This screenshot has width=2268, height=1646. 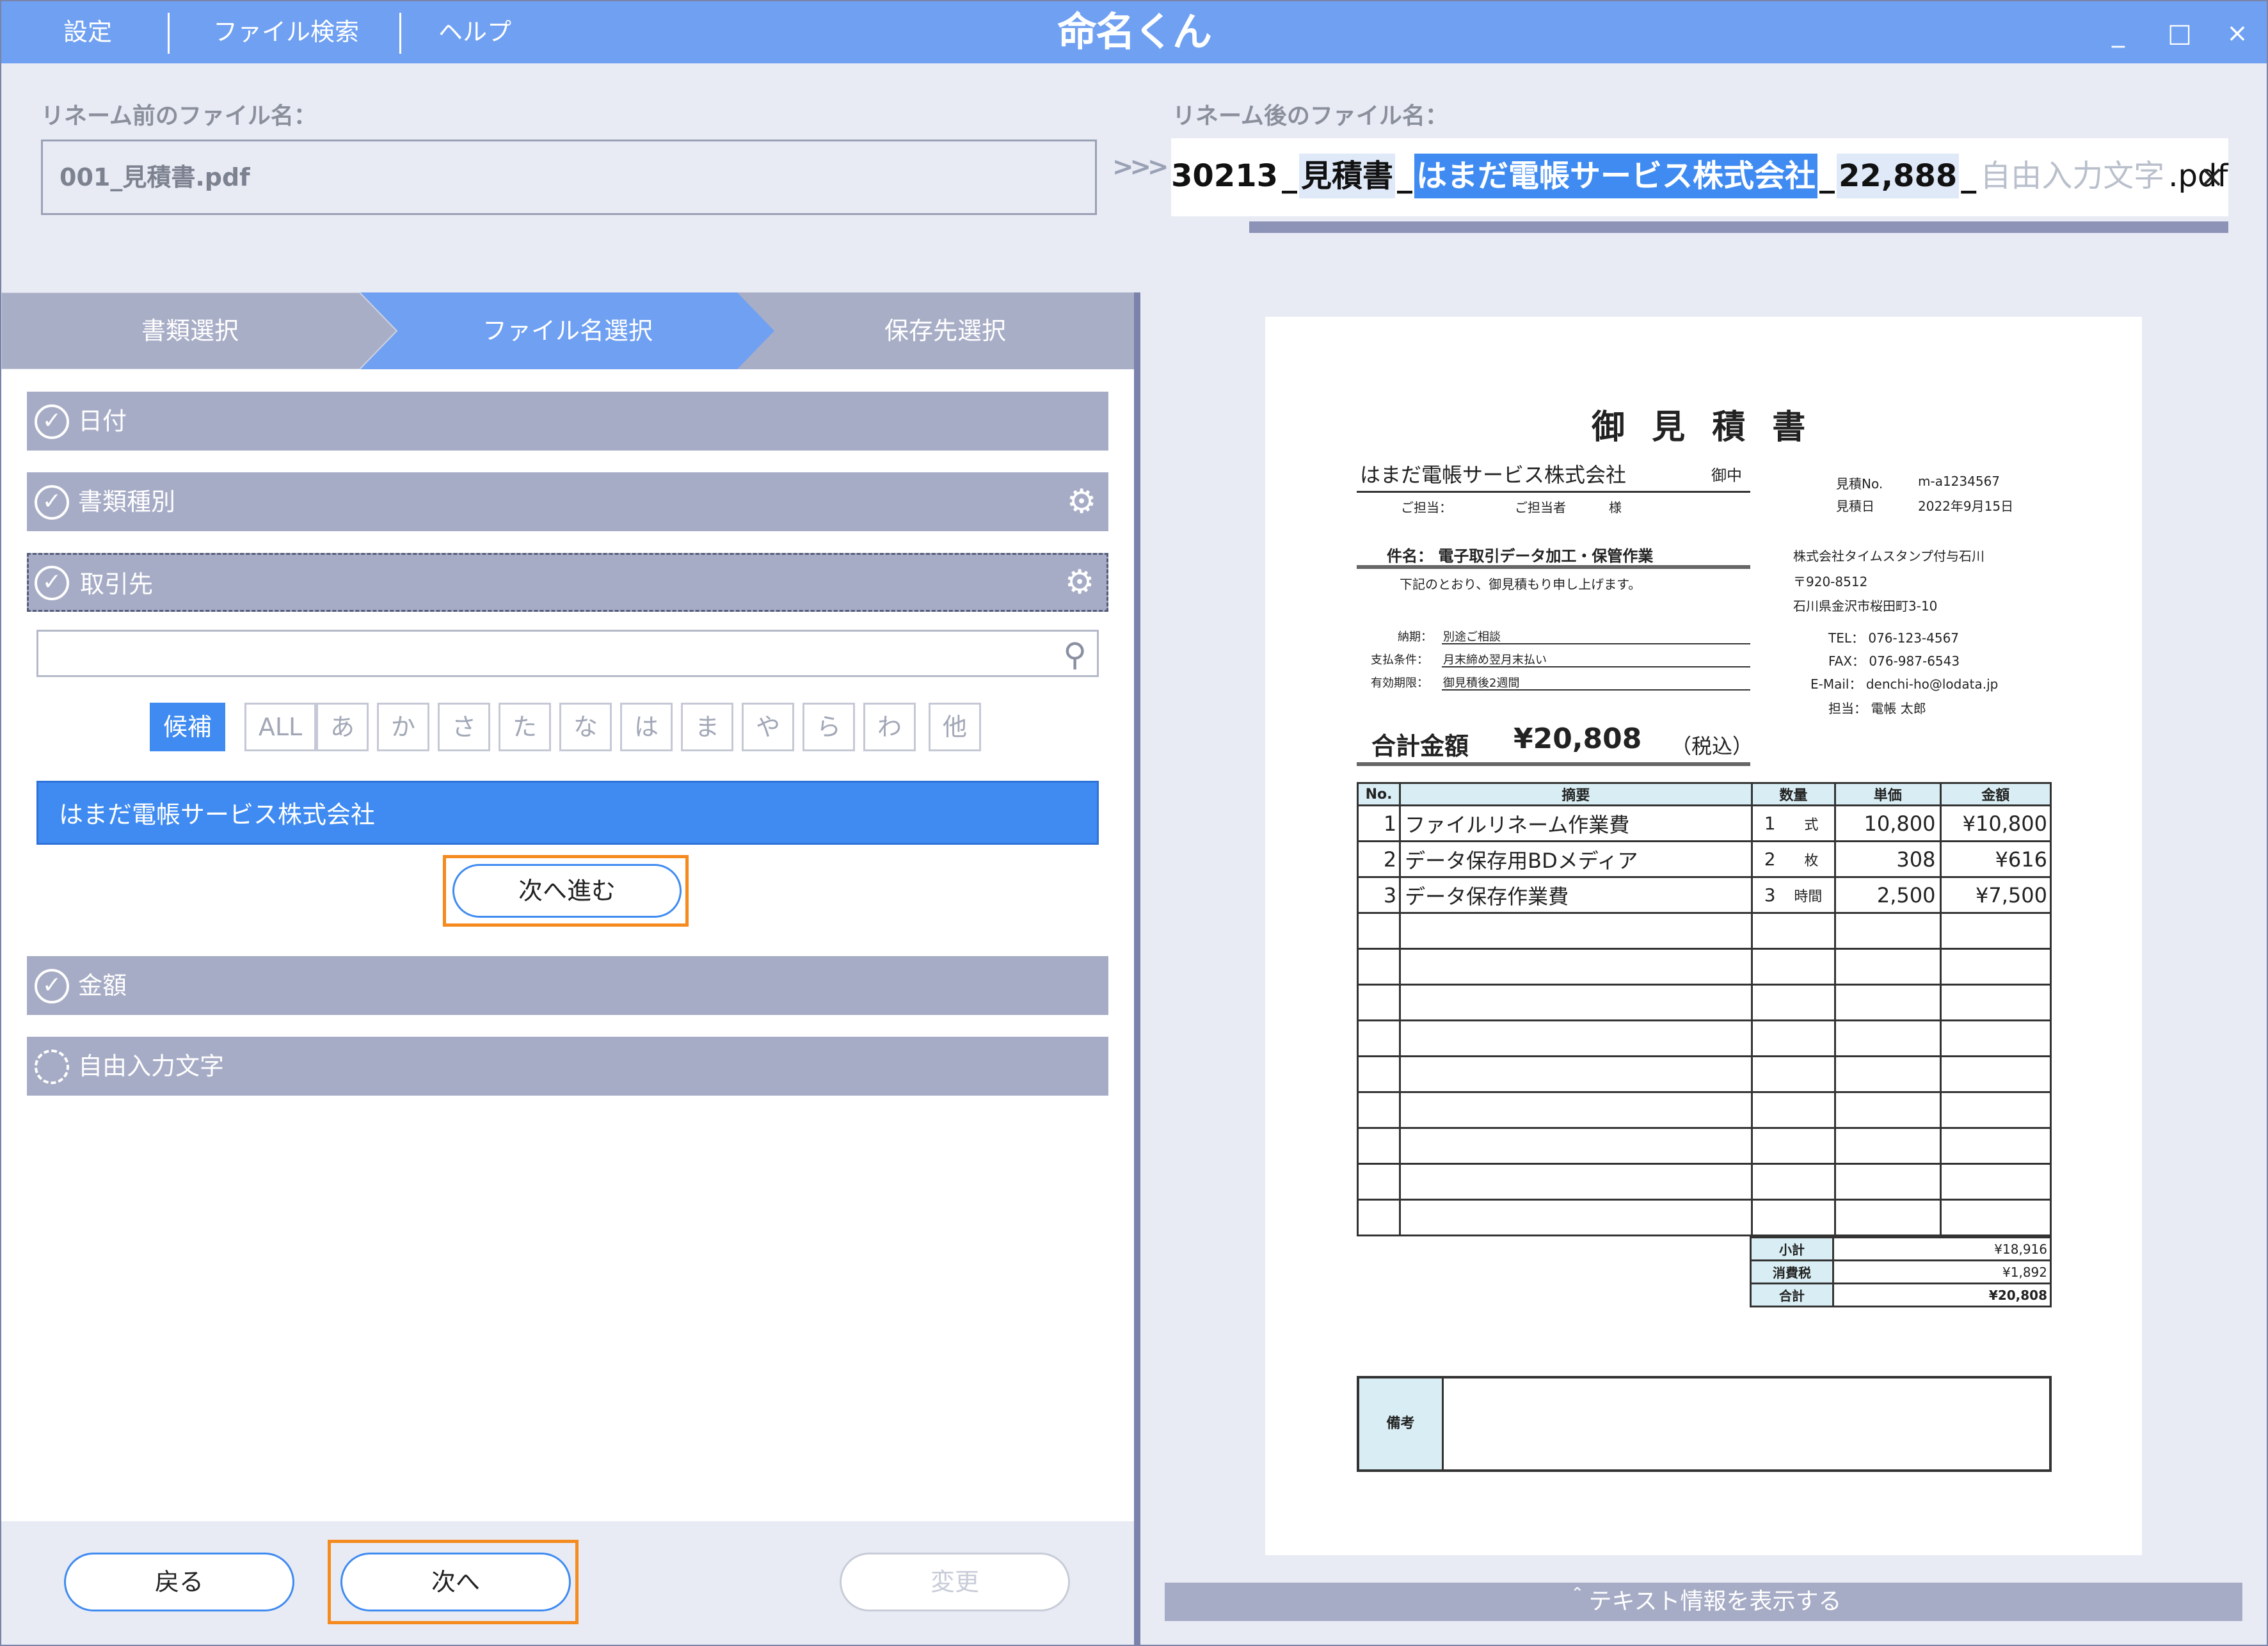 What do you see at coordinates (768, 727) in the screenshot?
I see `kana-tab-ya: や` at bounding box center [768, 727].